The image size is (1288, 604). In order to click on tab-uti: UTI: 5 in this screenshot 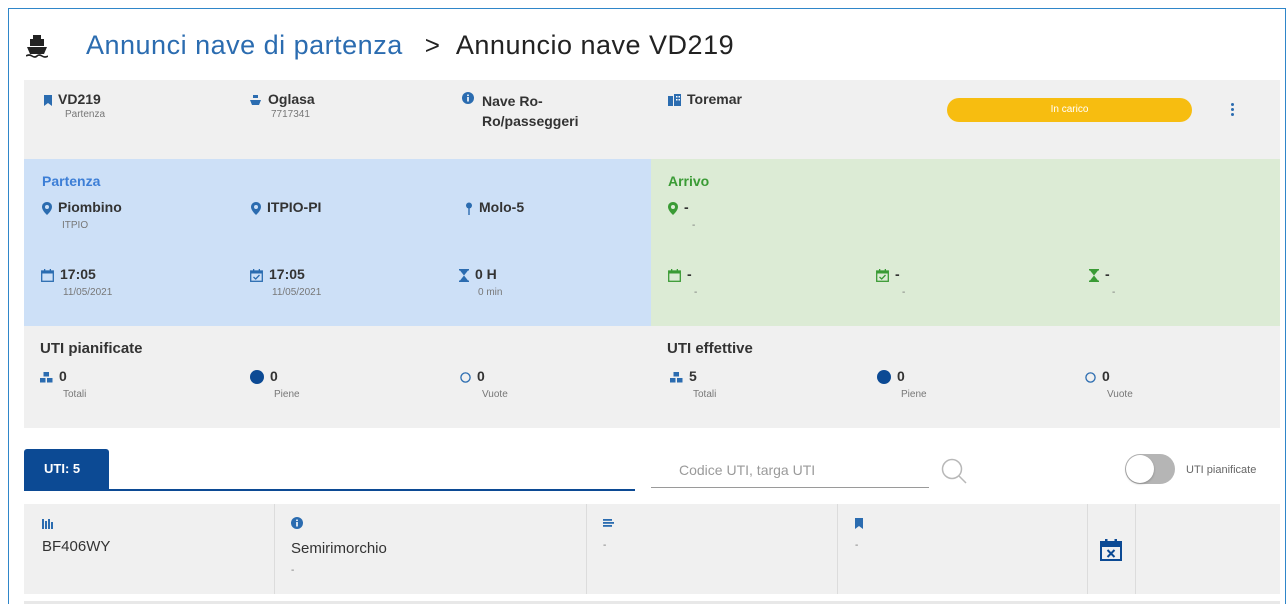, I will do `click(66, 469)`.